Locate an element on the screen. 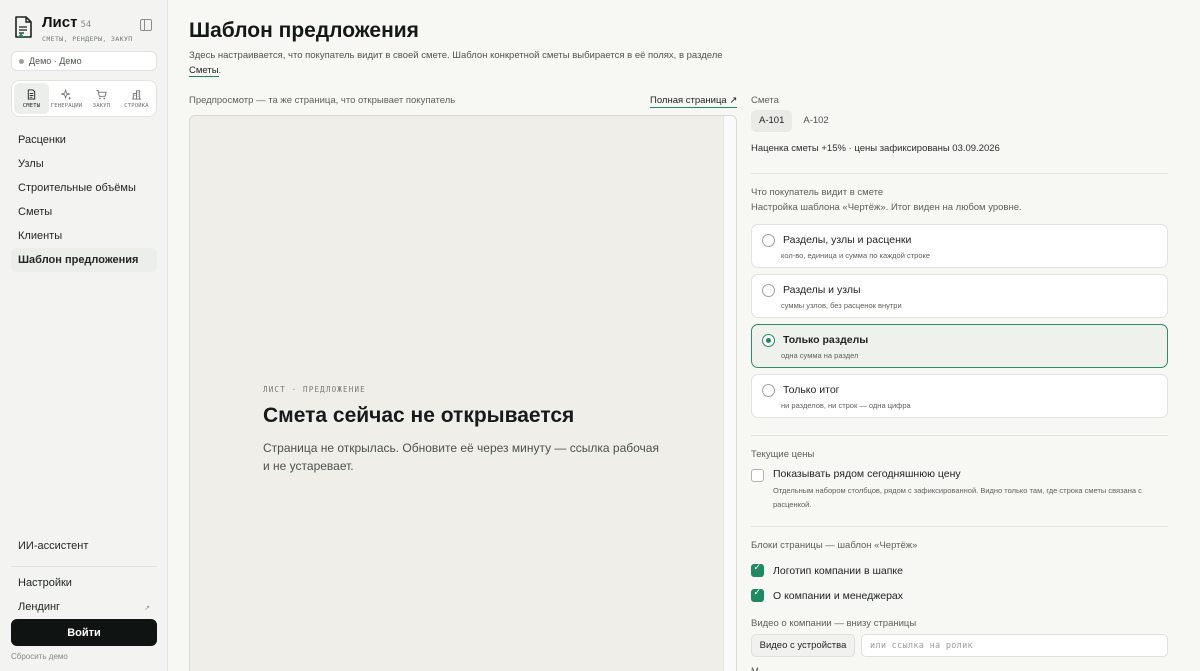 The image size is (1200, 671). sidebar-item-clients: Клиенты is located at coordinates (84, 236).